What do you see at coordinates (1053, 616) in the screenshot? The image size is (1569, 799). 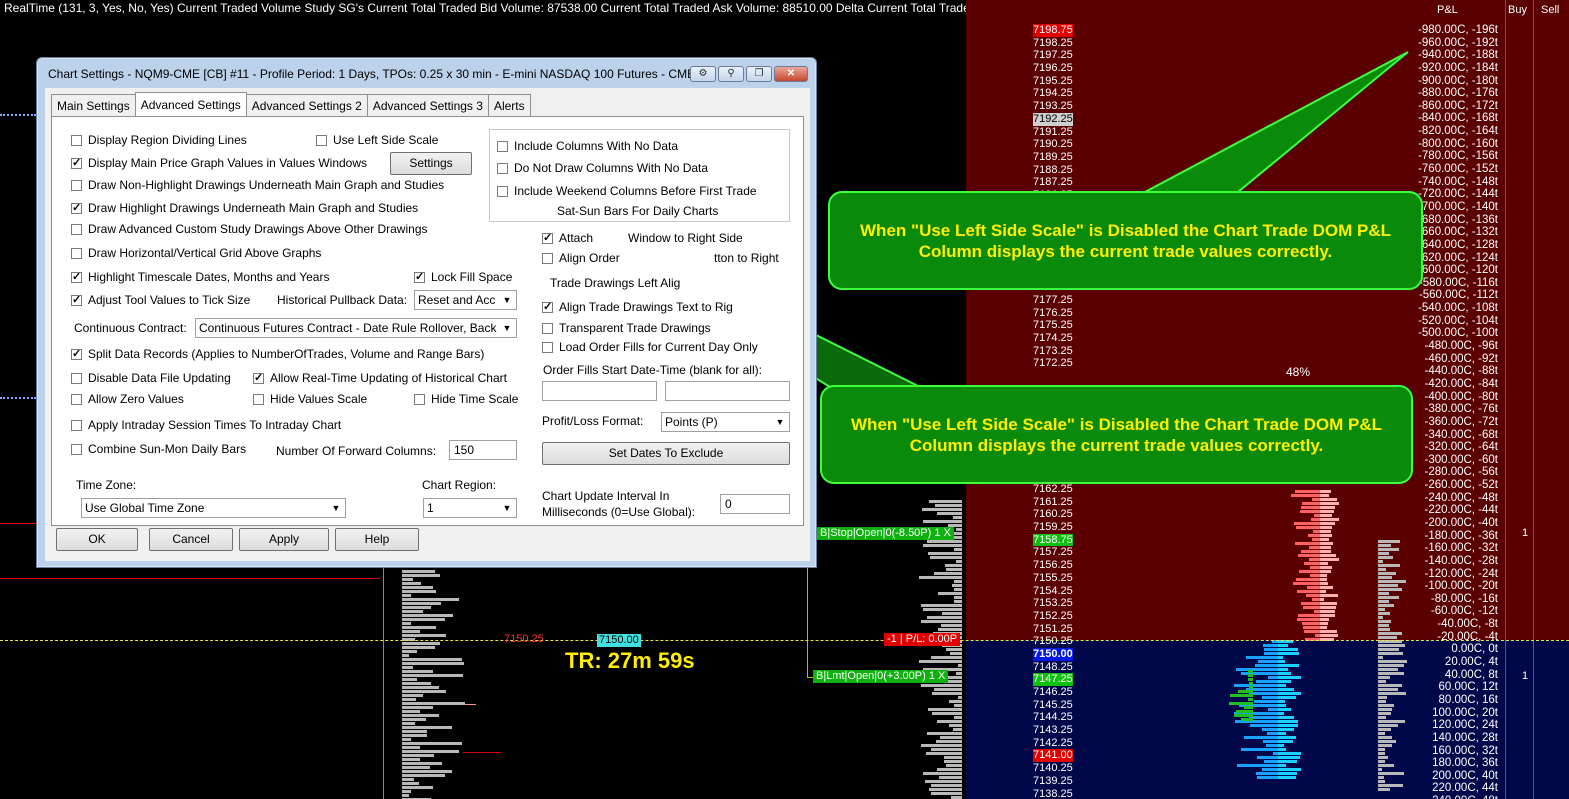 I see `price-level: 7152.25` at bounding box center [1053, 616].